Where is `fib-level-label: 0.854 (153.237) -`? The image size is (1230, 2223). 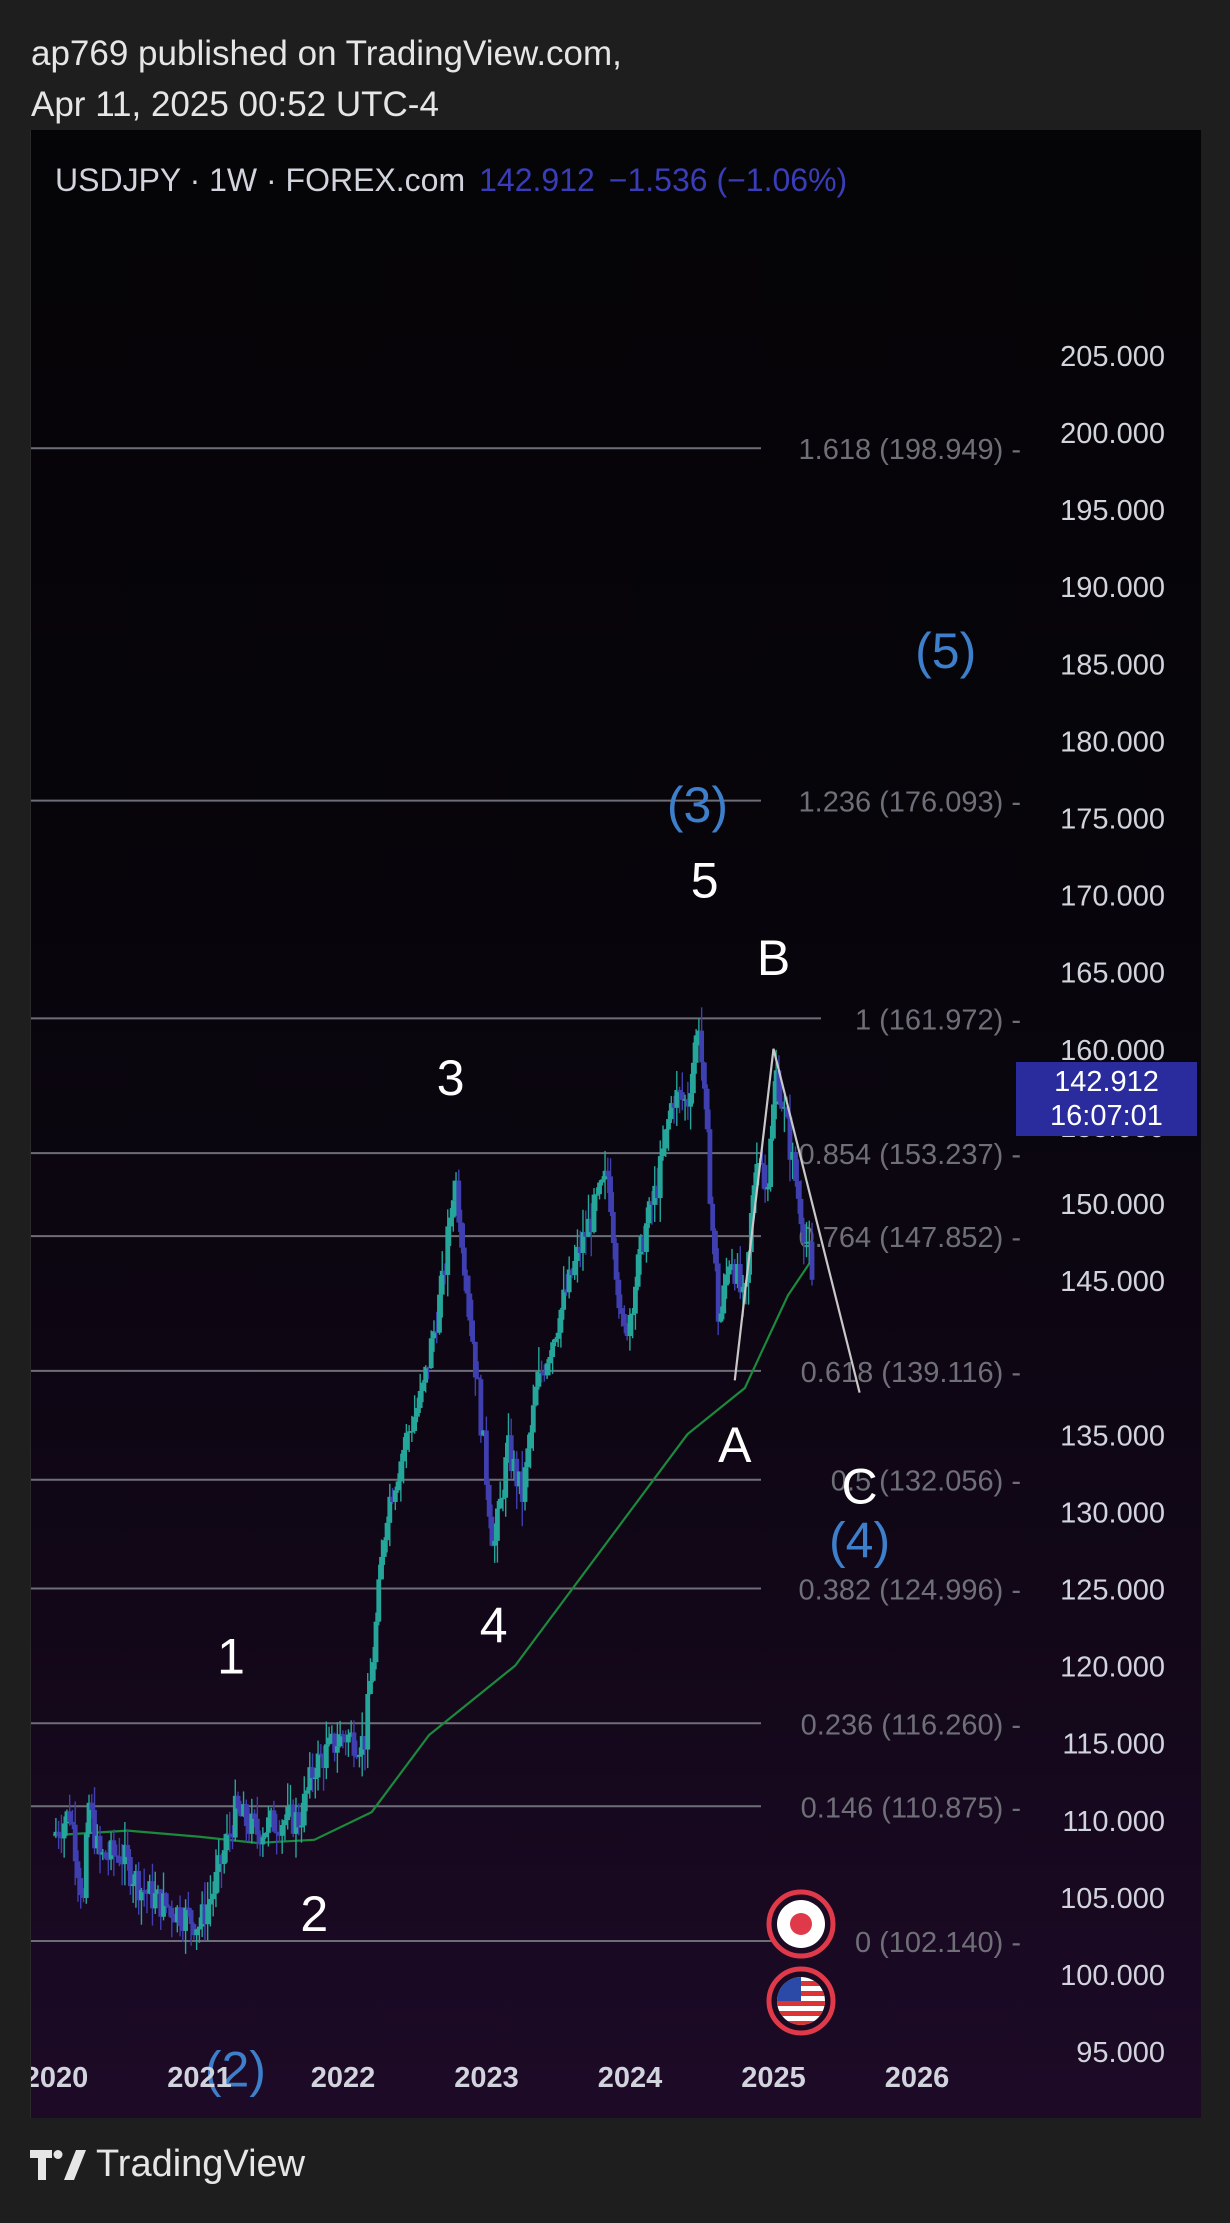 fib-level-label: 0.854 (153.237) - is located at coordinates (910, 1155).